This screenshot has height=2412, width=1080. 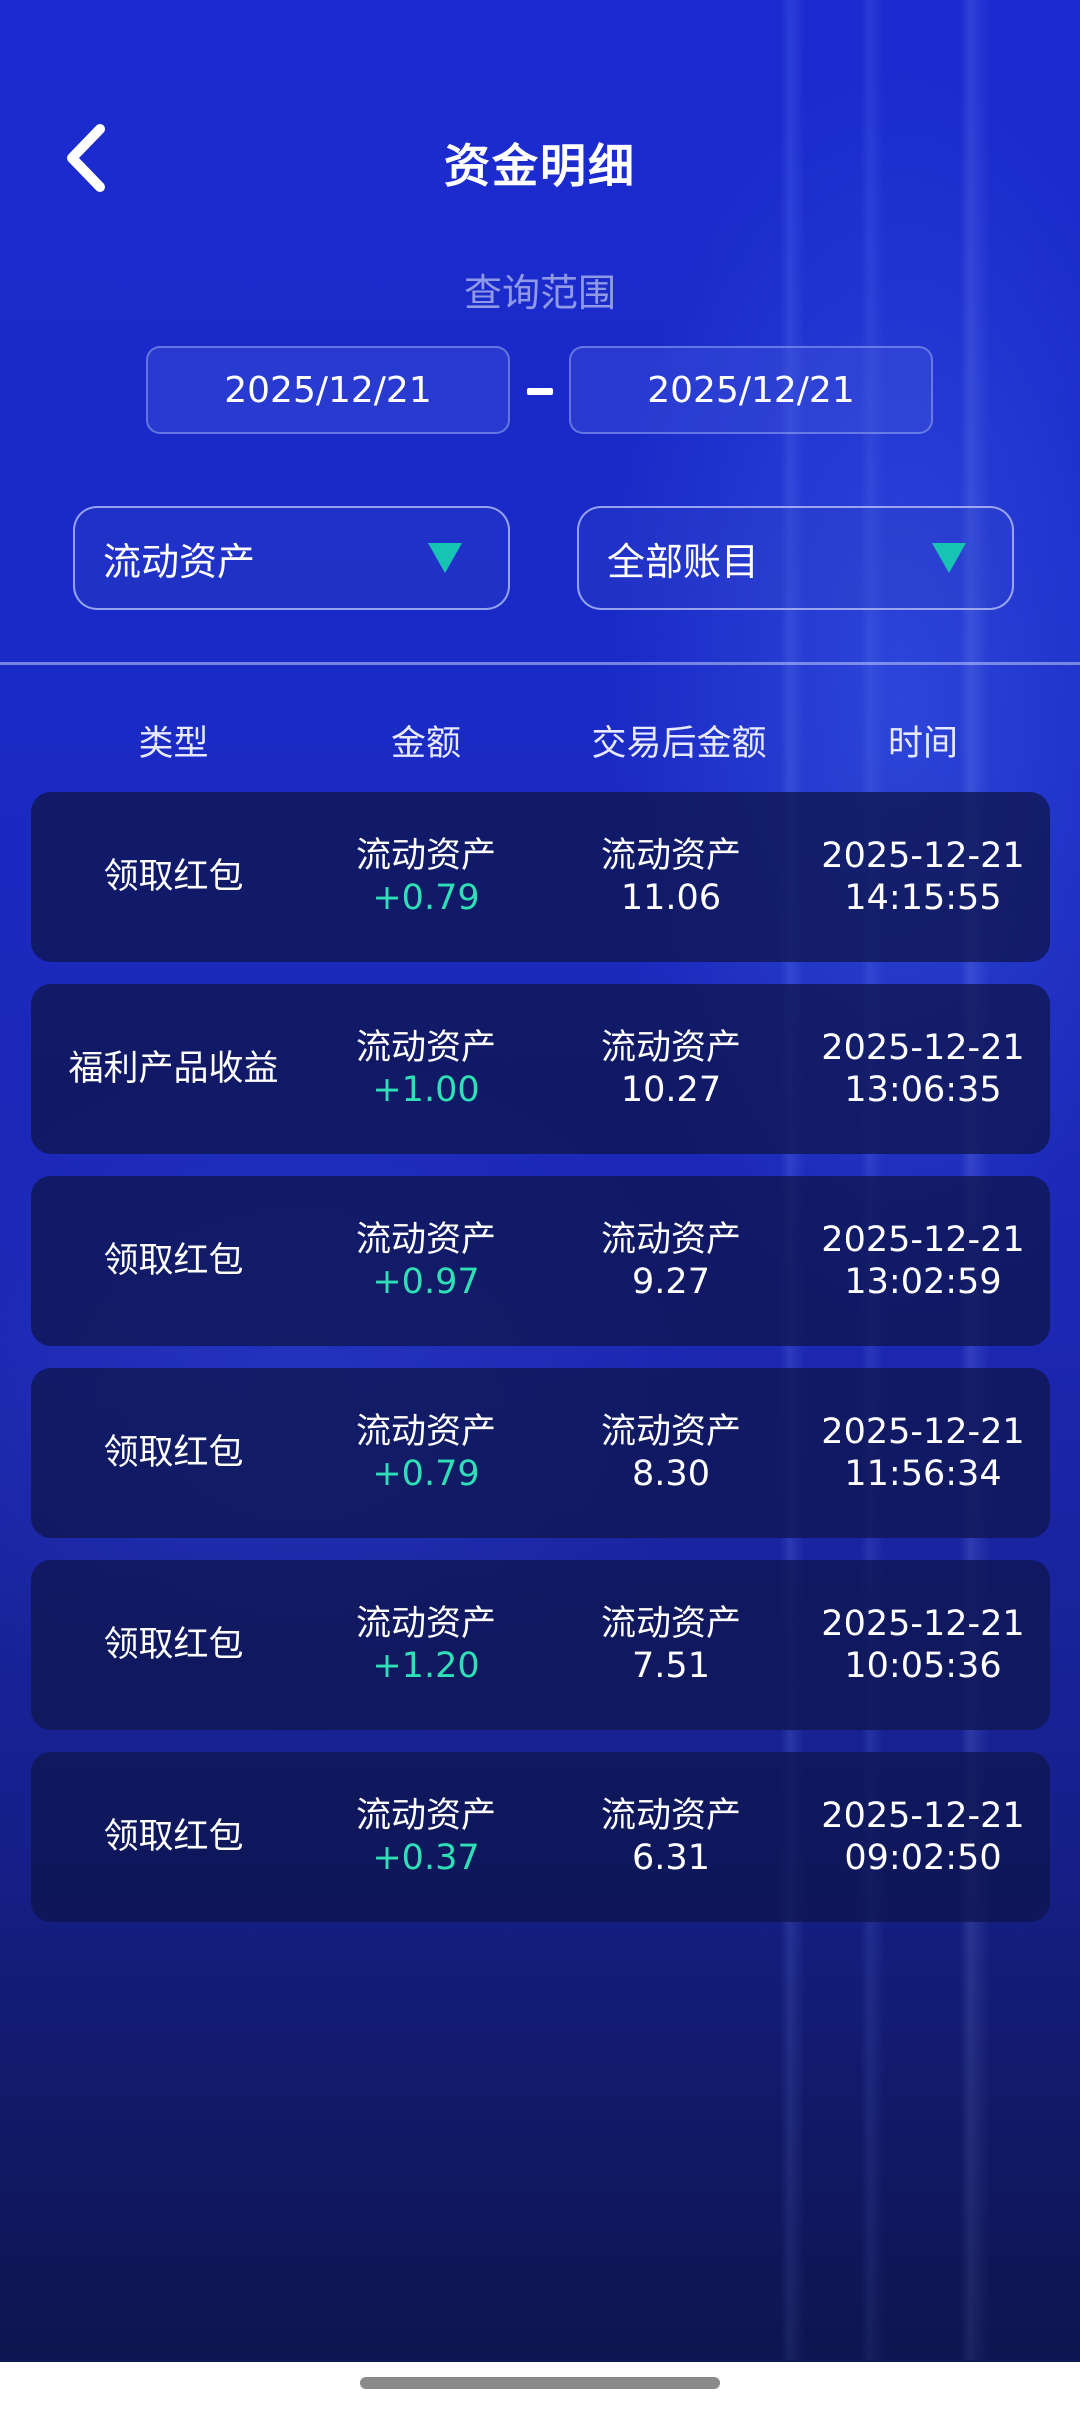 What do you see at coordinates (671, 1666) in the screenshot?
I see `row-after-value: 7.51` at bounding box center [671, 1666].